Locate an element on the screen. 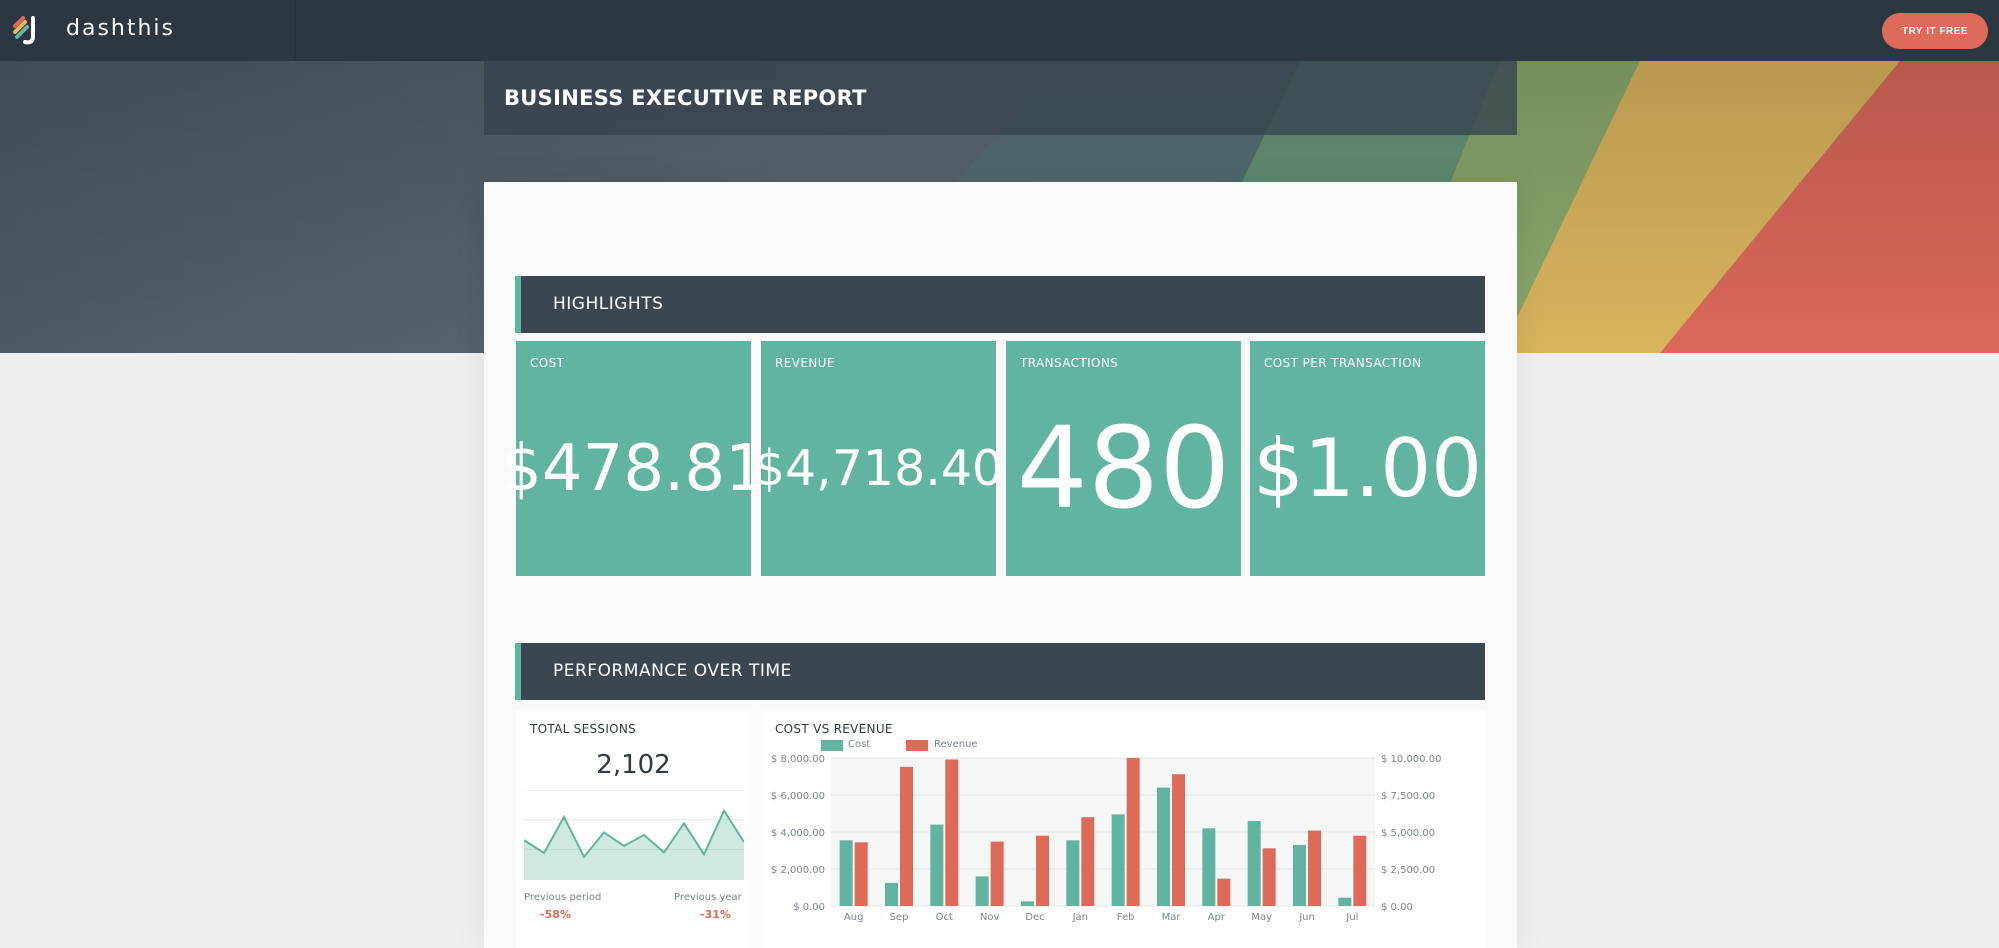 The image size is (1999, 948). x-tick-label: Nov is located at coordinates (990, 917).